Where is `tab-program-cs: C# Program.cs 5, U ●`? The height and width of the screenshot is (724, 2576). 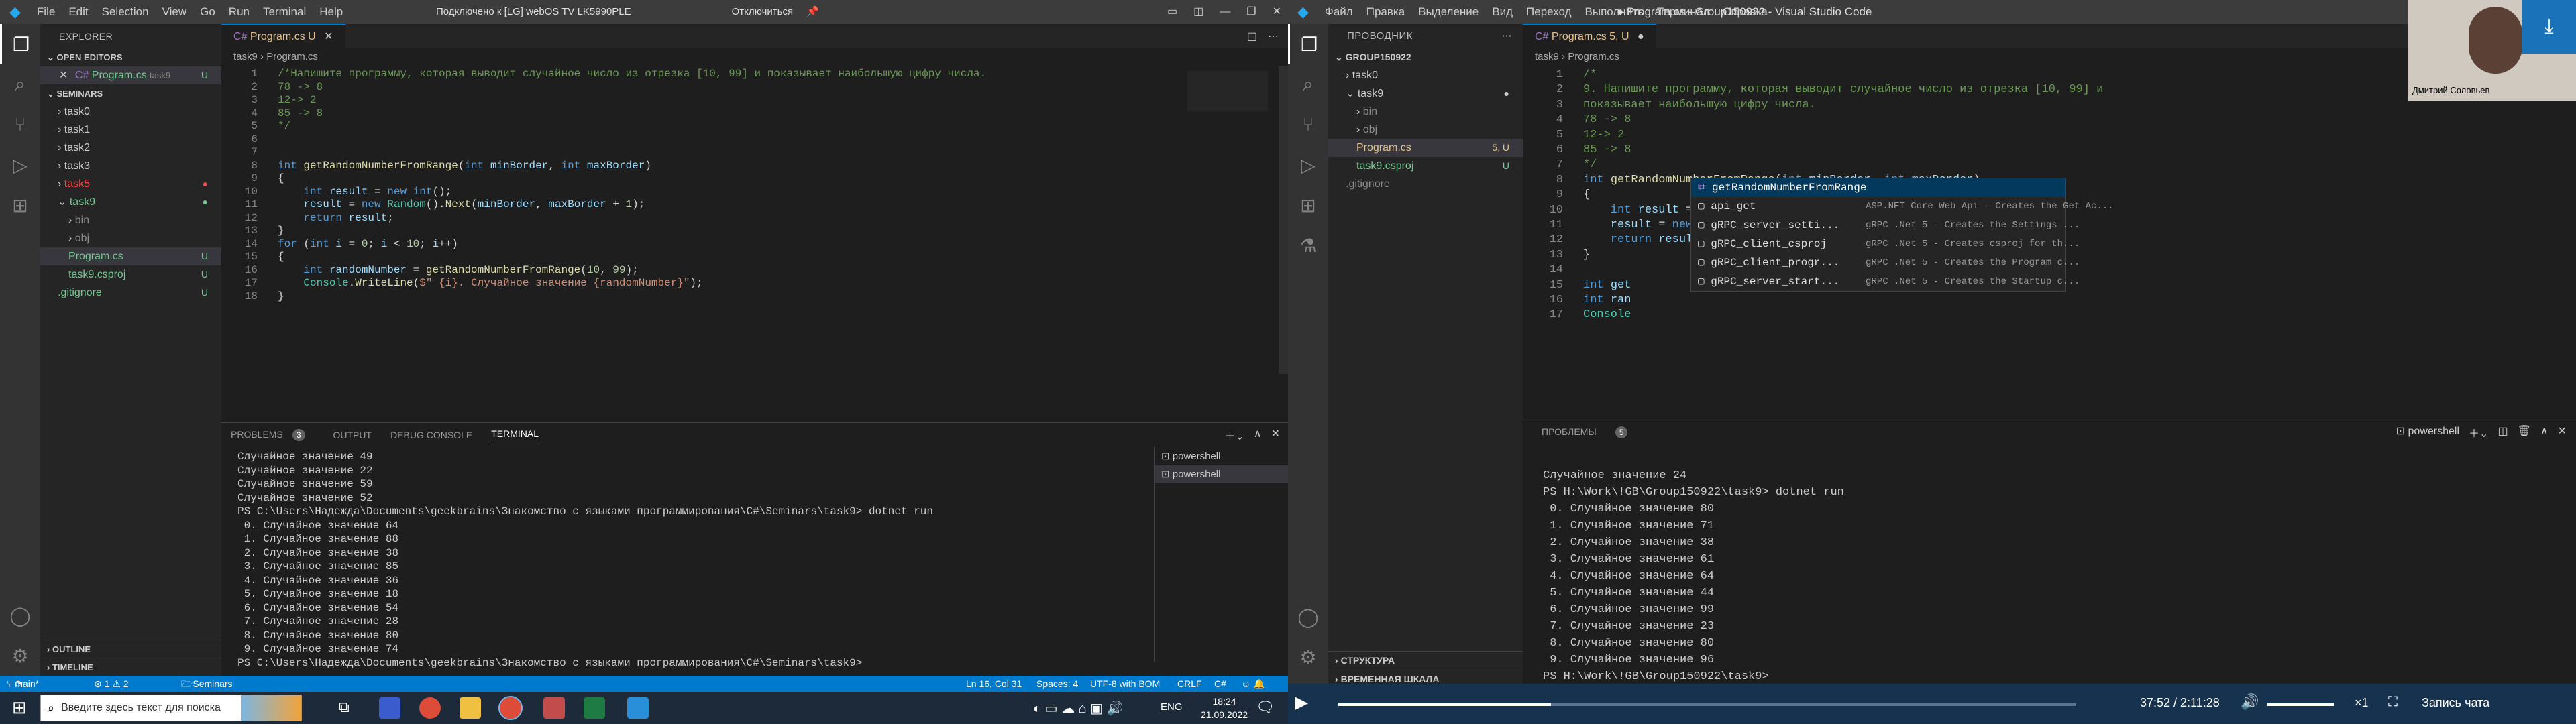 tab-program-cs: C# Program.cs 5, U ● is located at coordinates (1589, 36).